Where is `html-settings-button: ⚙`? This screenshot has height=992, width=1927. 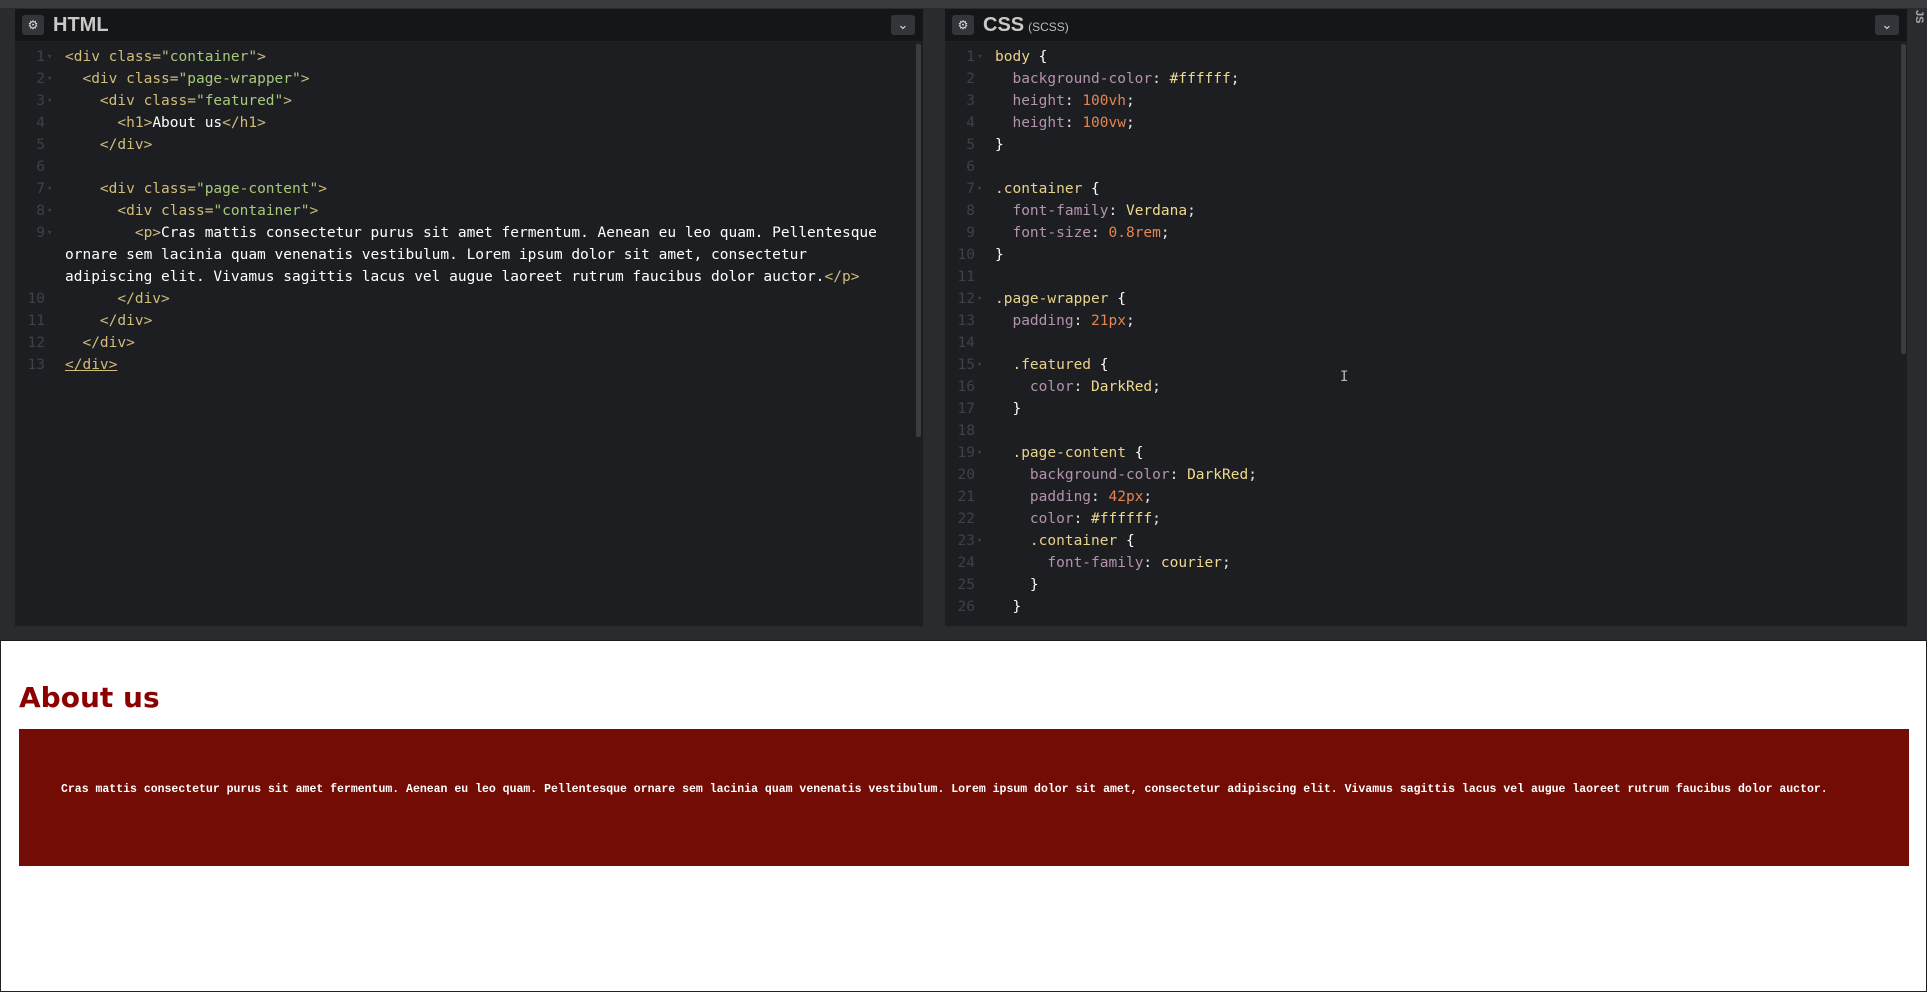 html-settings-button: ⚙ is located at coordinates (33, 25).